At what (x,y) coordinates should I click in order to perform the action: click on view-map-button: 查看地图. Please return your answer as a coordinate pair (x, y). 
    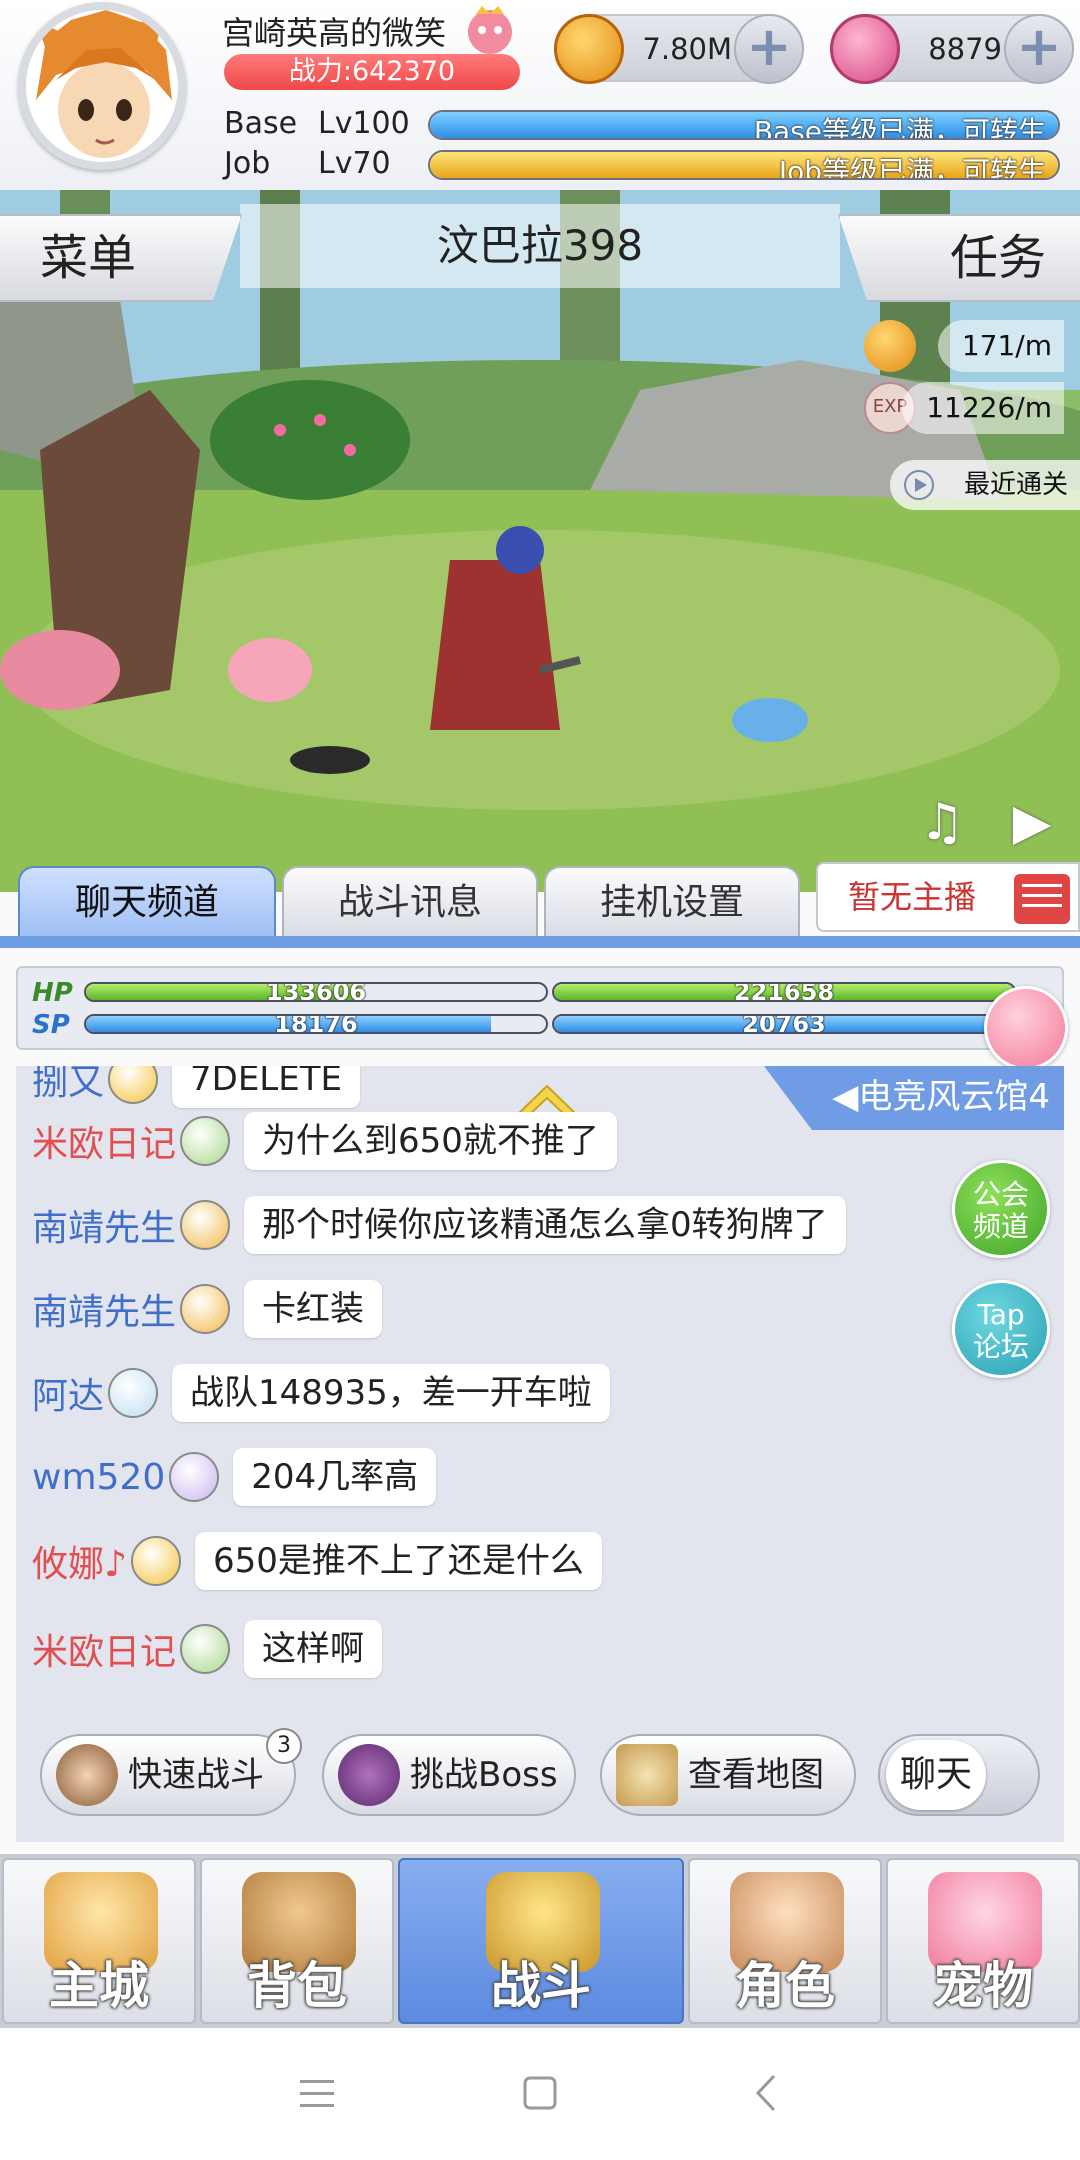
    Looking at the image, I should click on (728, 1775).